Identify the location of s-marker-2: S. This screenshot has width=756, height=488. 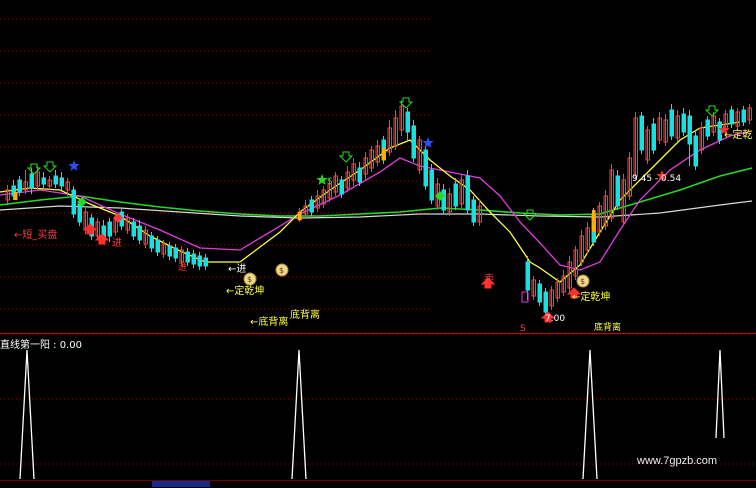
(523, 328).